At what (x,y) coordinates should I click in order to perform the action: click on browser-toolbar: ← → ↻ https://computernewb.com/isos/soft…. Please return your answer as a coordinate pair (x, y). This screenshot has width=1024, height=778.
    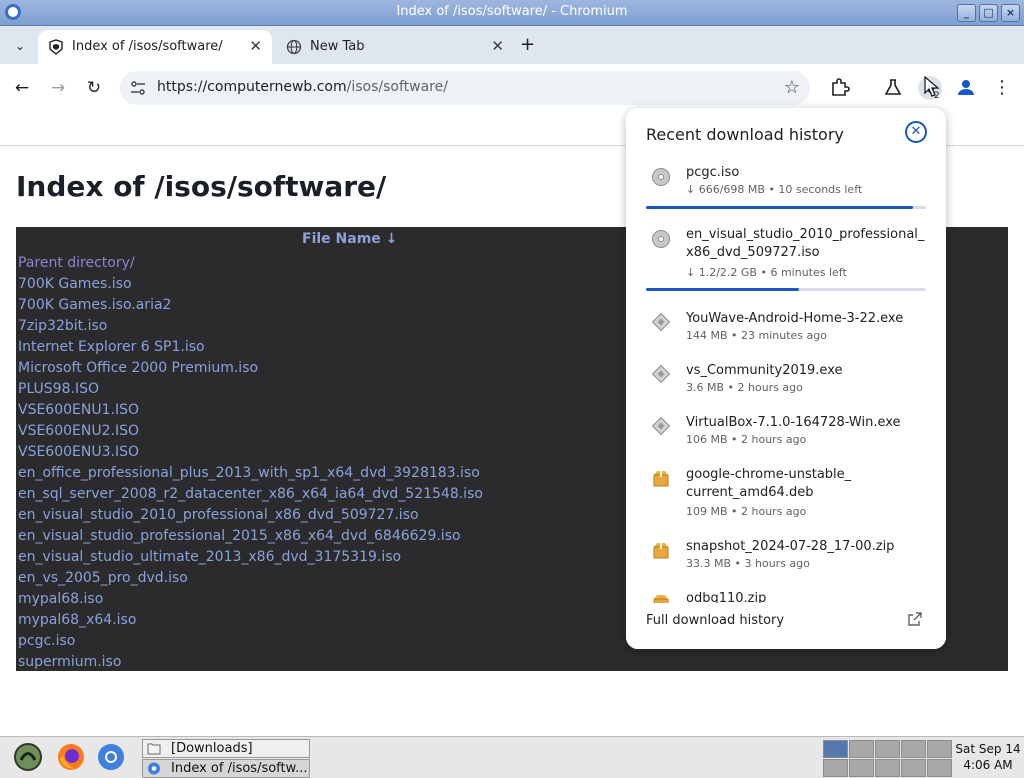
    Looking at the image, I should click on (512, 88).